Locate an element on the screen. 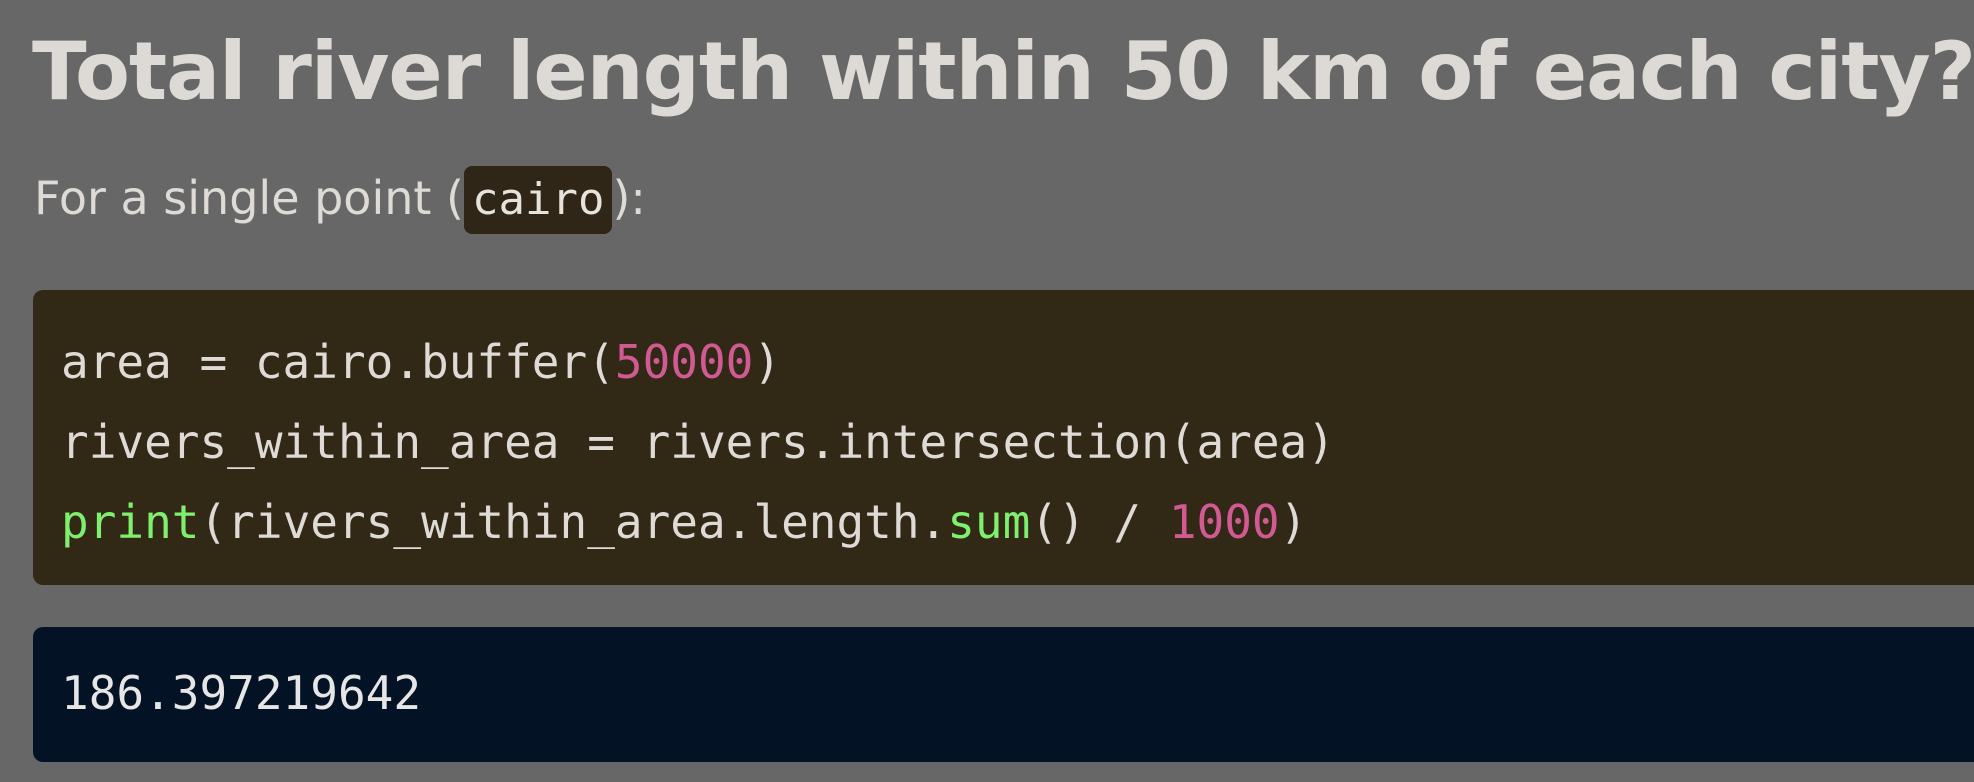 The width and height of the screenshot is (1974, 782). intro-text: For a single point (cairo): is located at coordinates (340, 198).